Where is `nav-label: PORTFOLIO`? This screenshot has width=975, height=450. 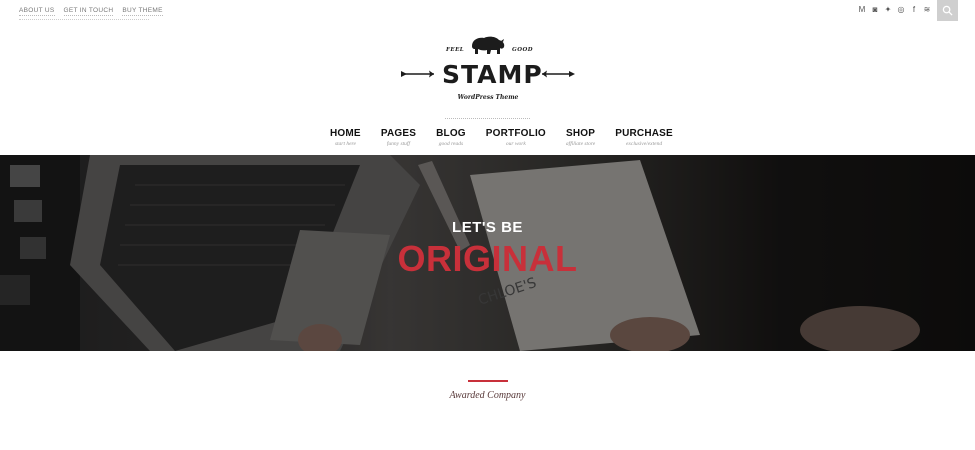 nav-label: PORTFOLIO is located at coordinates (515, 133).